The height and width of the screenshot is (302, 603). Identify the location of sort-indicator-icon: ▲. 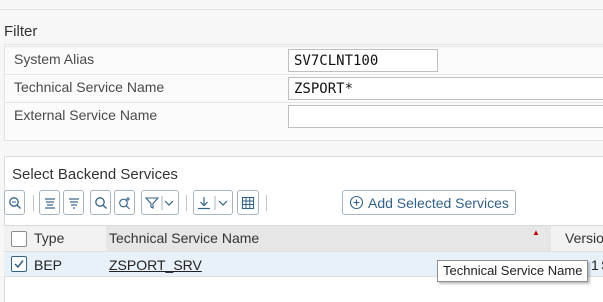
(536, 232).